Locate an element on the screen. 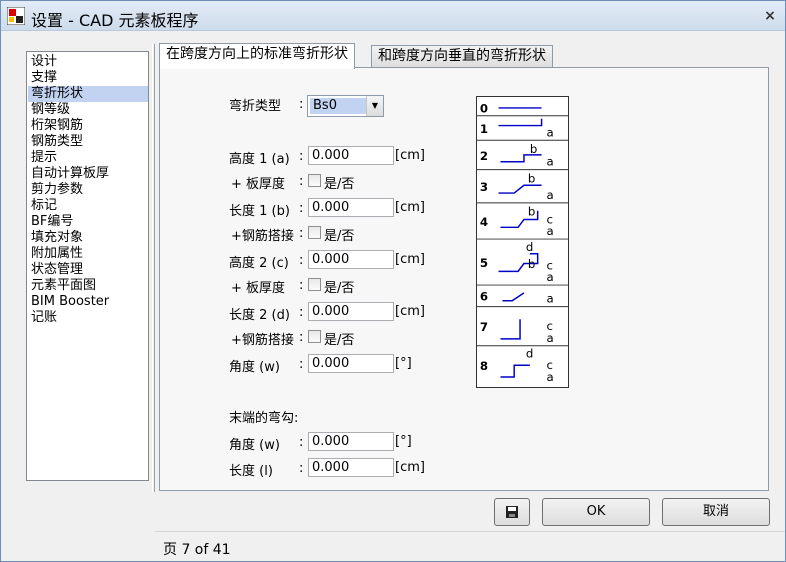 Image resolution: width=786 pixels, height=562 pixels. end-angle-input: 0.000 is located at coordinates (351, 441).